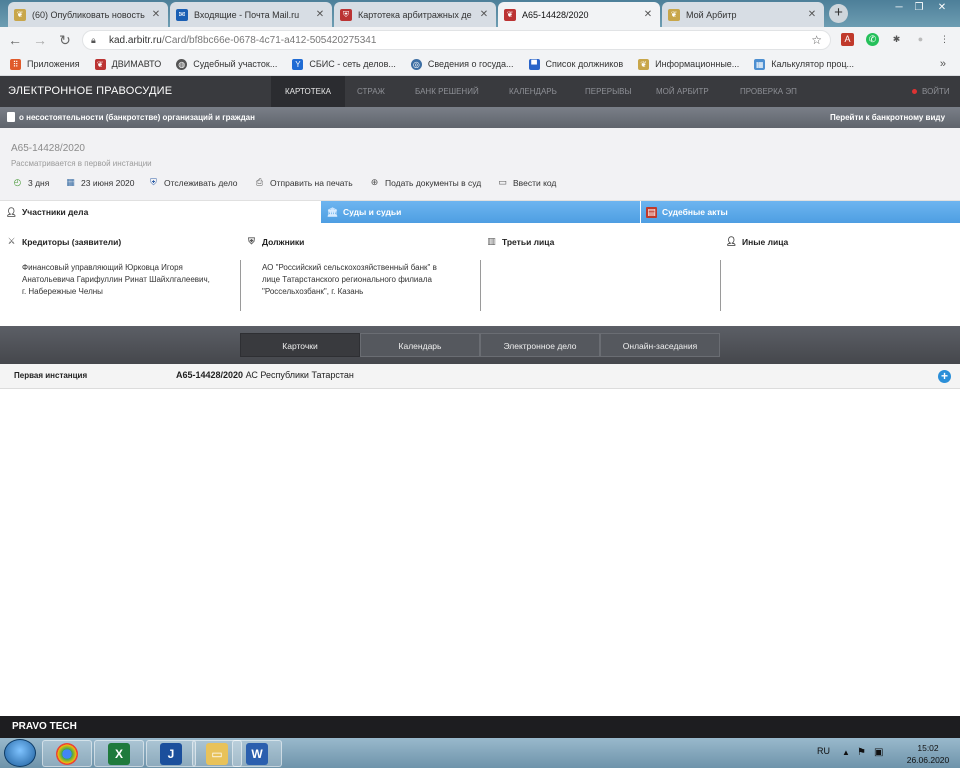 This screenshot has height=768, width=960. What do you see at coordinates (257, 753) in the screenshot?
I see `taskbar-word: W` at bounding box center [257, 753].